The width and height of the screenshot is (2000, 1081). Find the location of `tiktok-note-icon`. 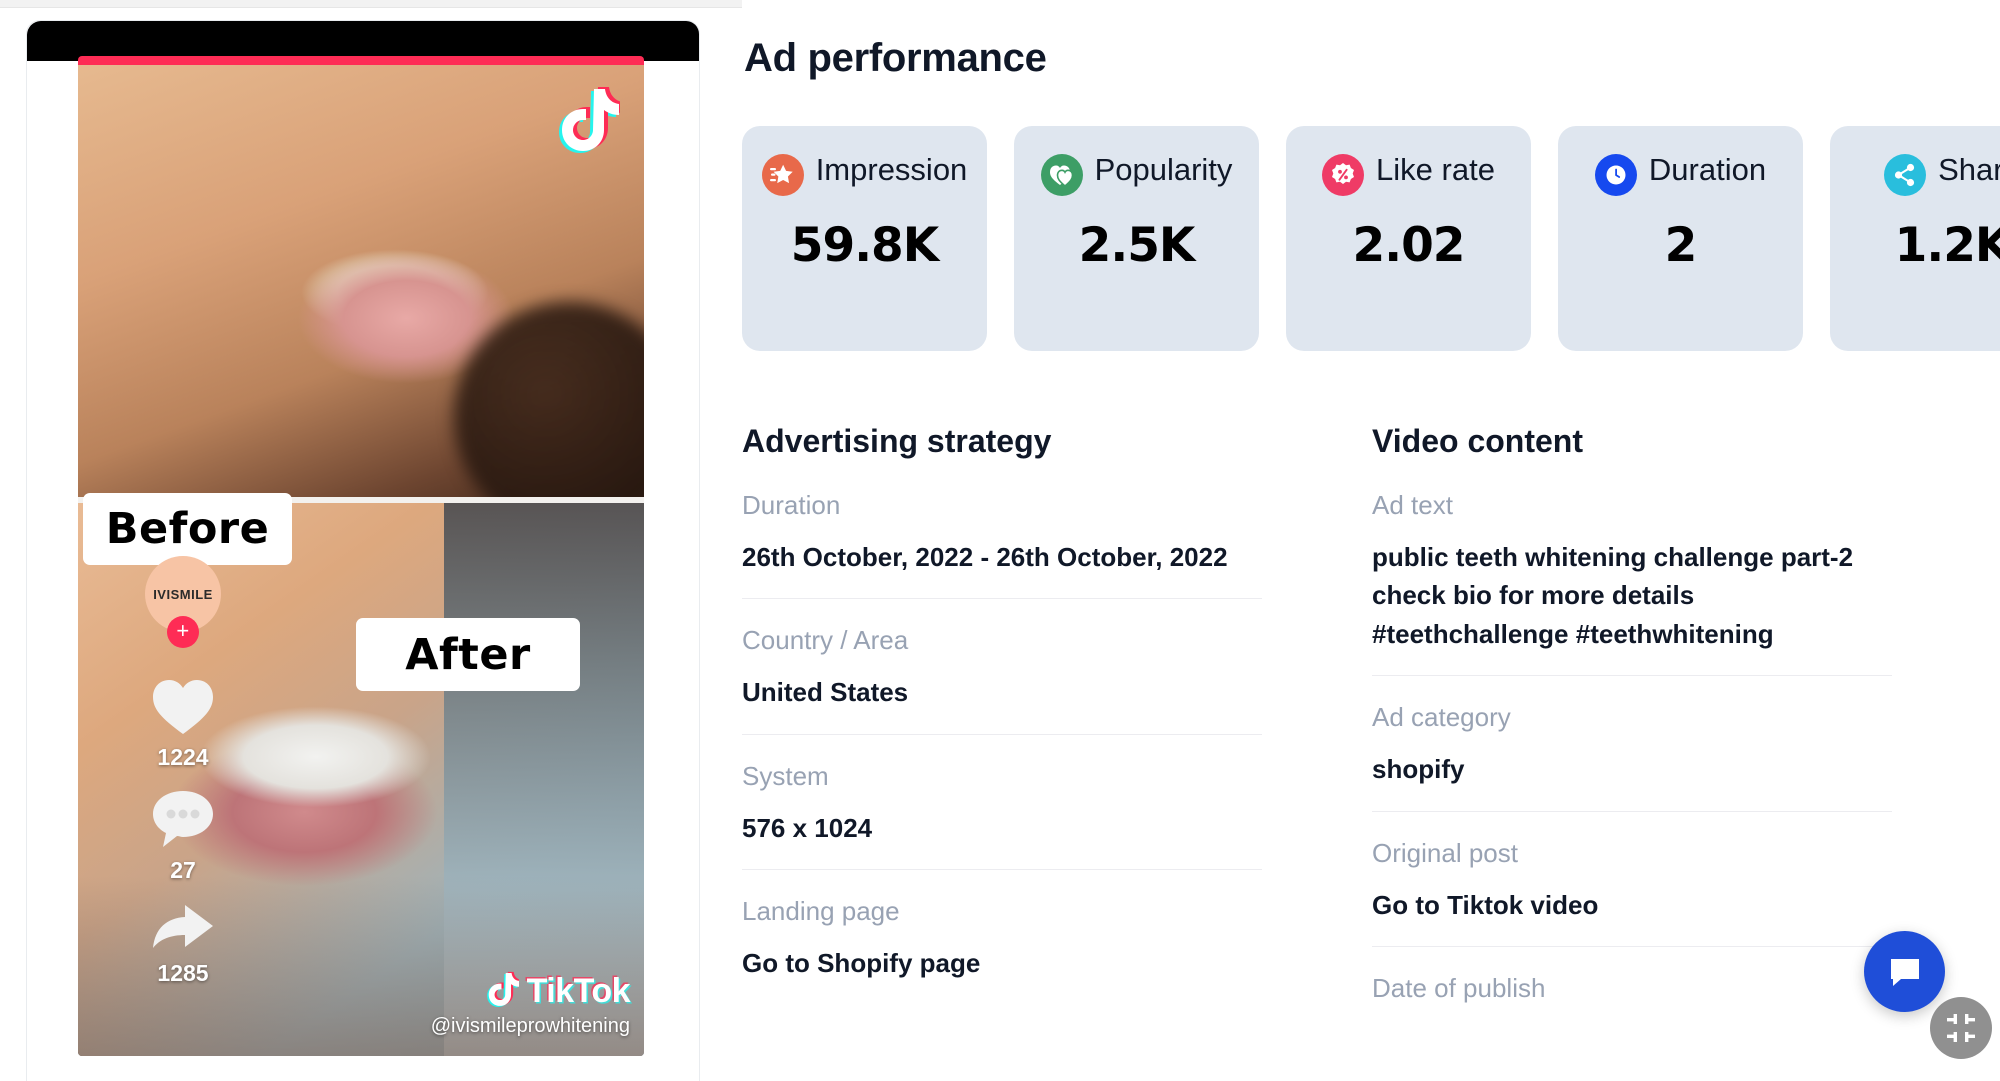

tiktok-note-icon is located at coordinates (502, 989).